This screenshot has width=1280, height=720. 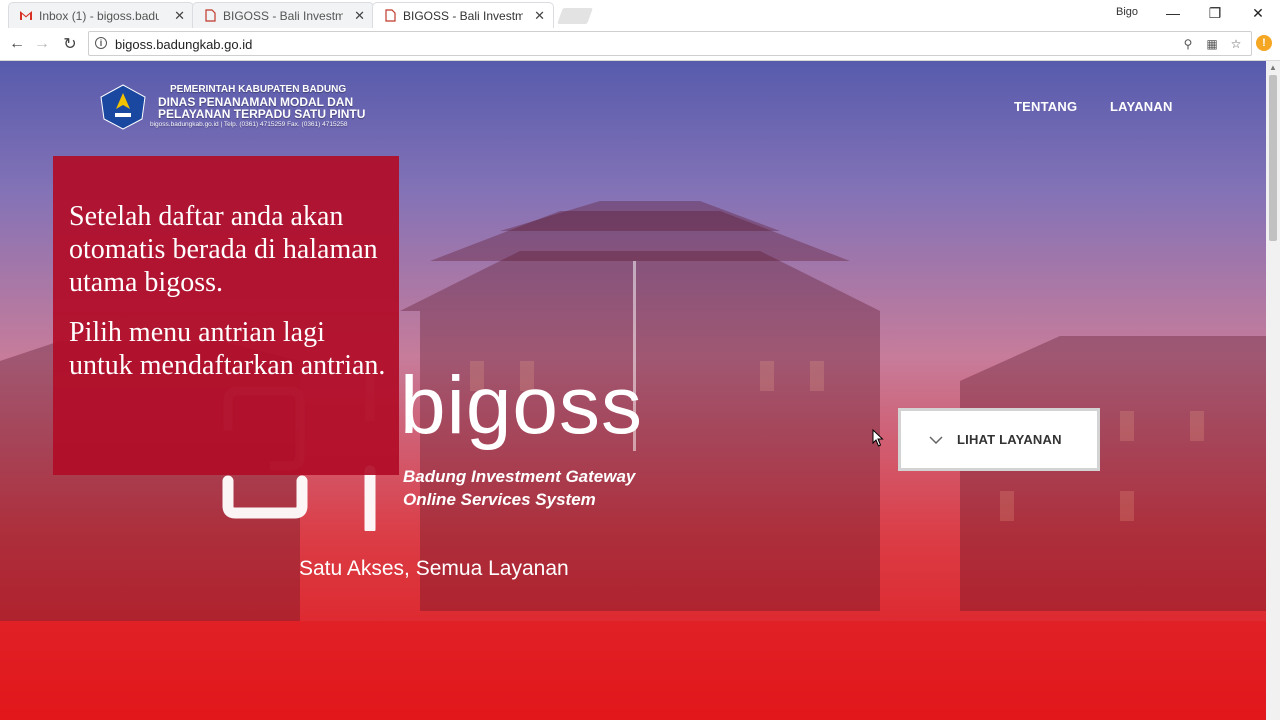 I want to click on page-scrollbar: ▲, so click(x=1273, y=390).